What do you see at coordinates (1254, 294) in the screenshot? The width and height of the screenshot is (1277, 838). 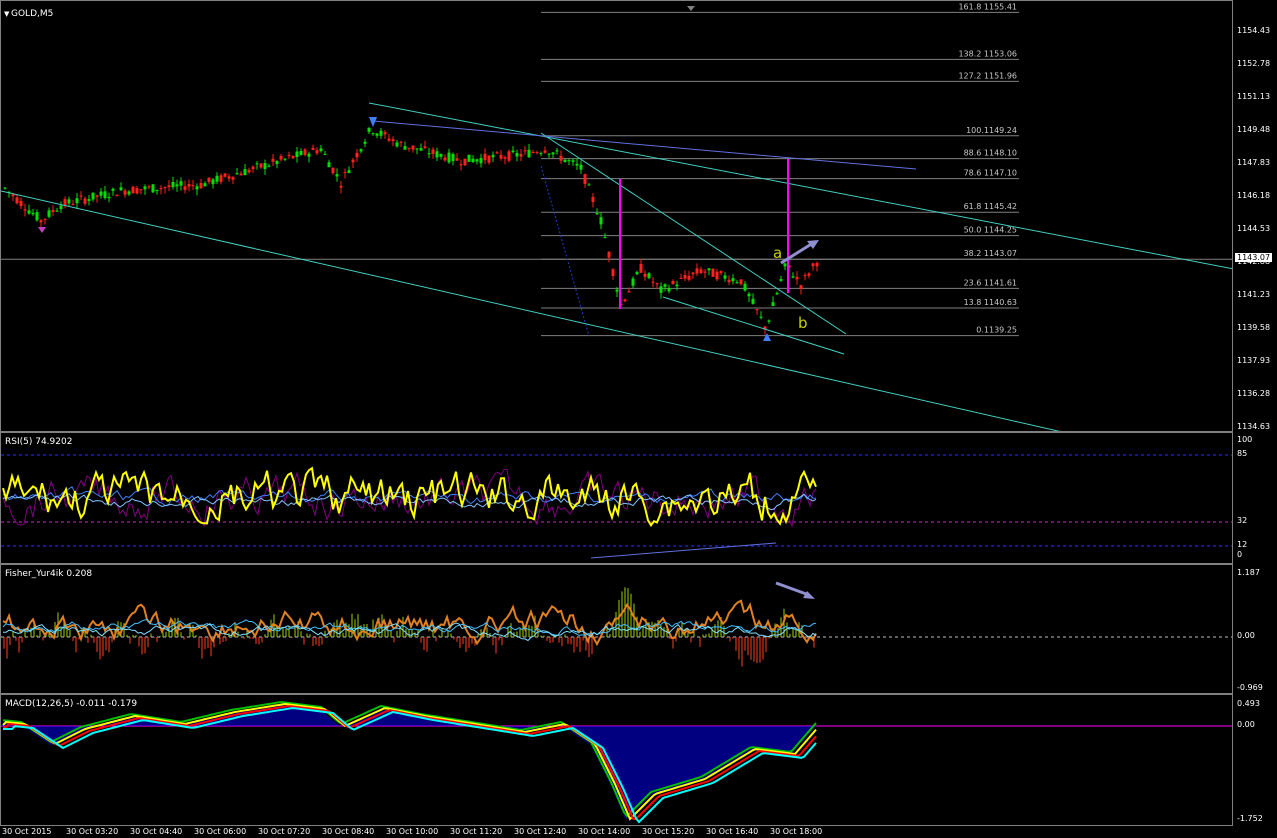 I see `scale-tick: 1141.23` at bounding box center [1254, 294].